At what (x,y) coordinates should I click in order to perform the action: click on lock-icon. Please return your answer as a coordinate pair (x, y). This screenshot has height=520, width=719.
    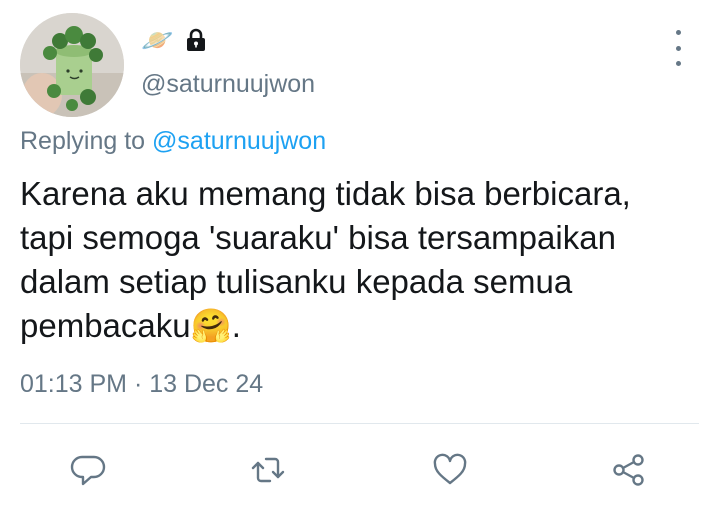
    Looking at the image, I should click on (196, 40).